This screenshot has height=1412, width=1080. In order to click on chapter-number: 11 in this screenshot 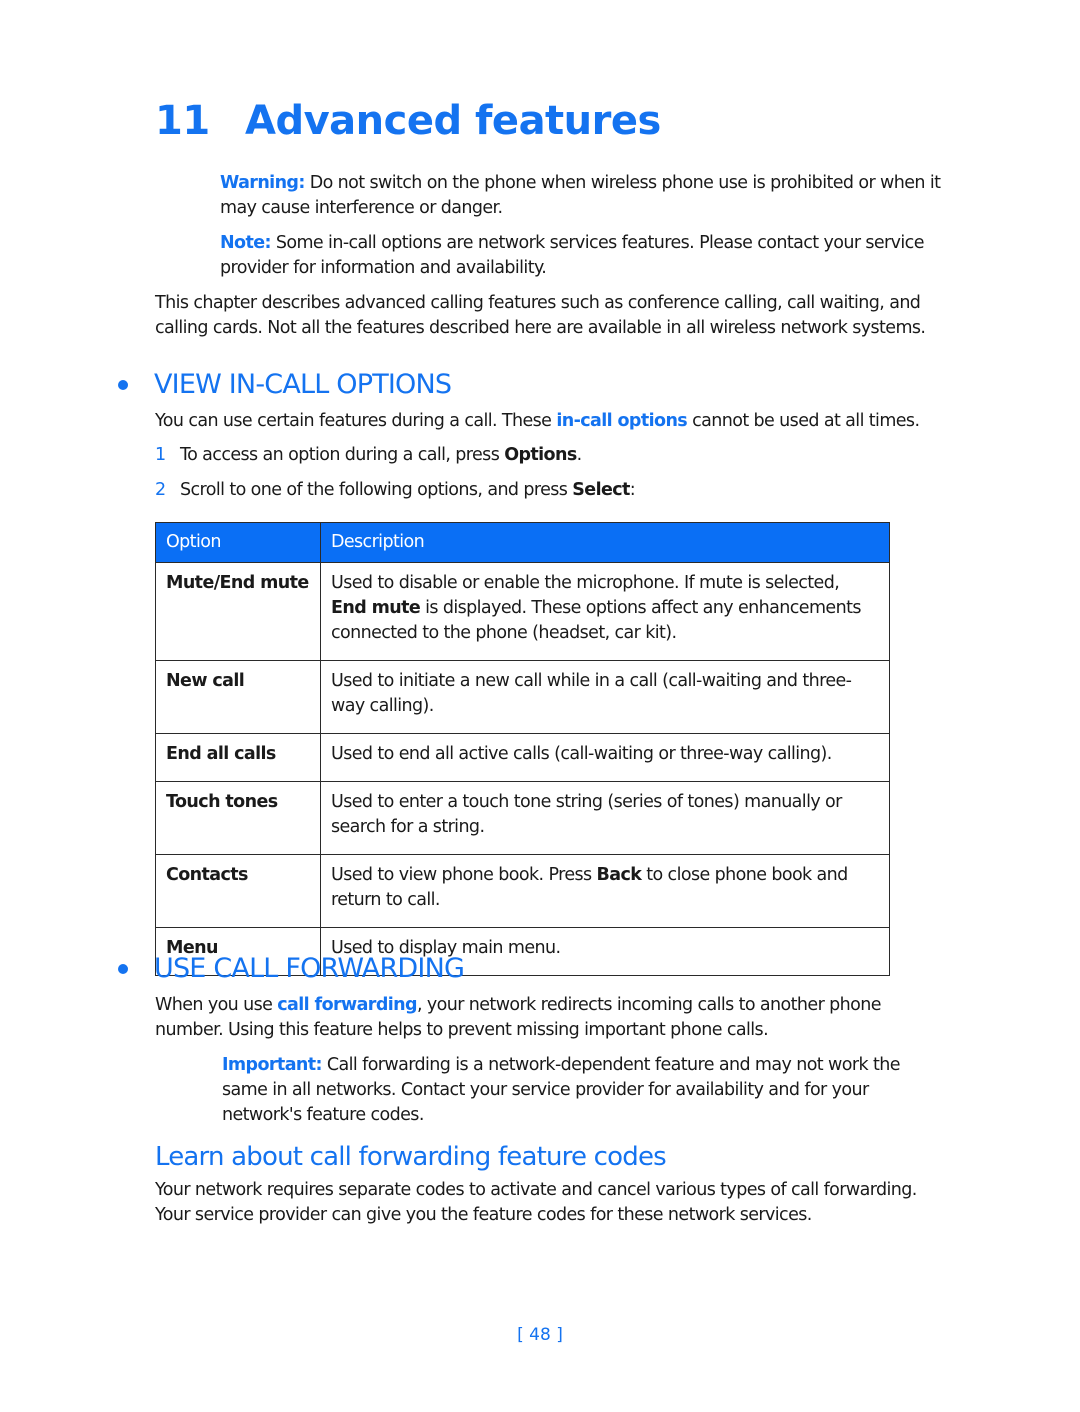, I will do `click(182, 121)`.